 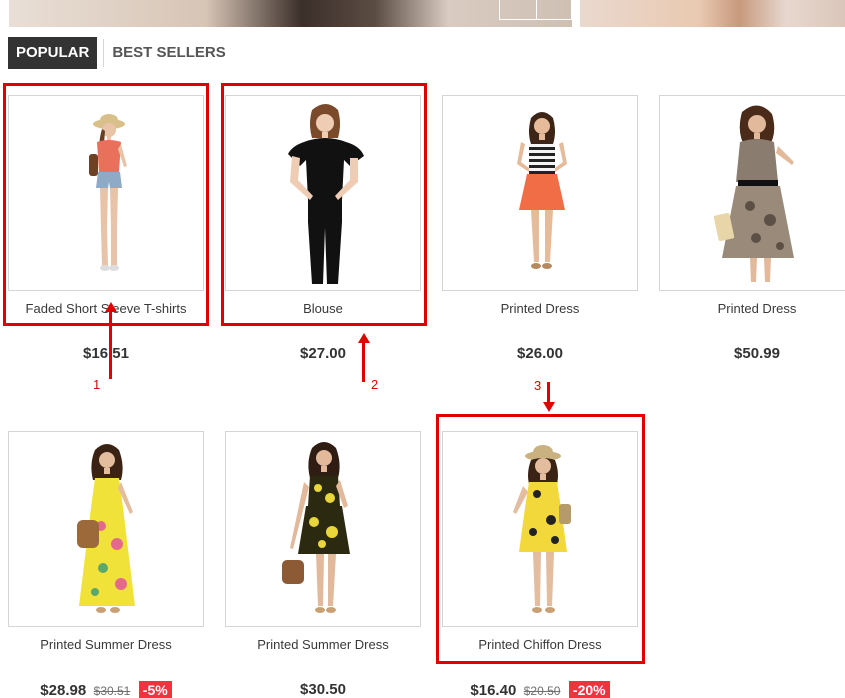 I want to click on product-old-price: $20.50, so click(x=542, y=691).